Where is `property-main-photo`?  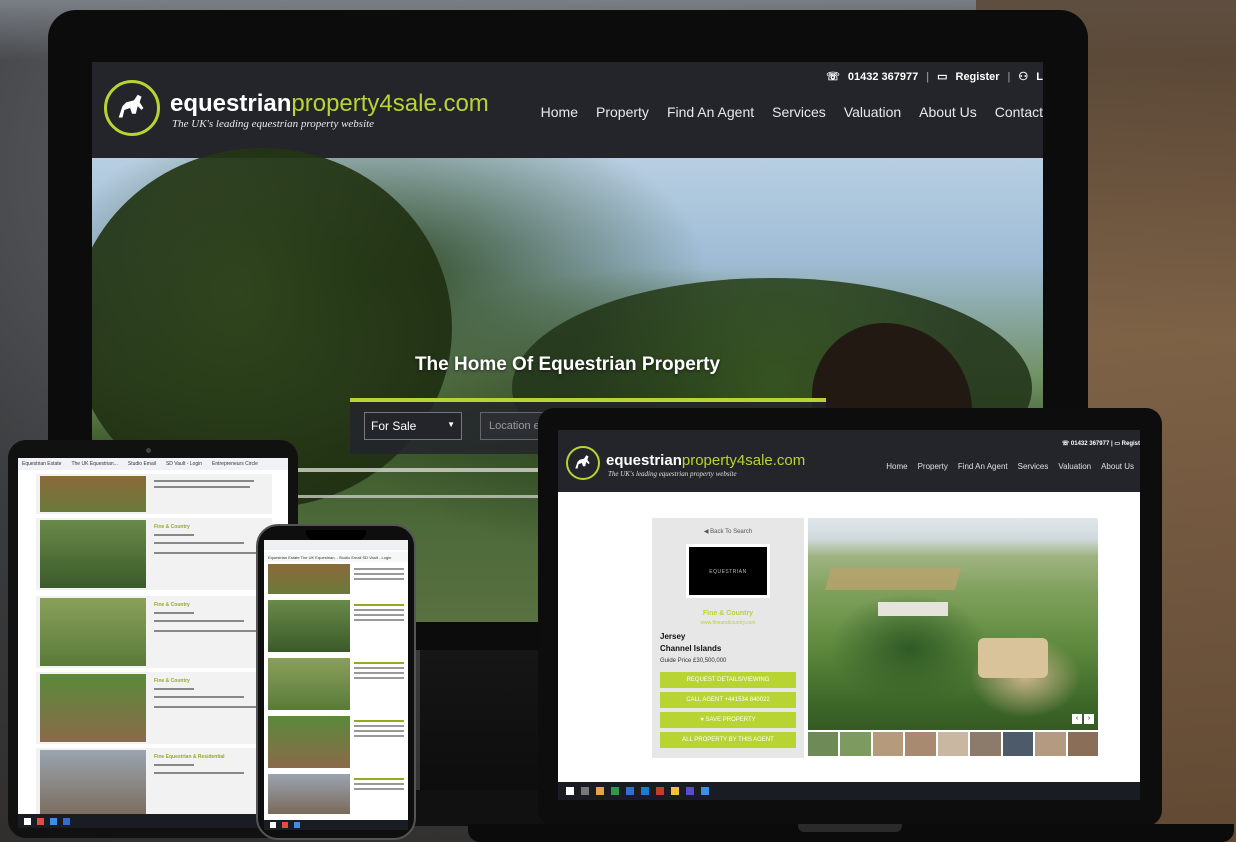 property-main-photo is located at coordinates (953, 624).